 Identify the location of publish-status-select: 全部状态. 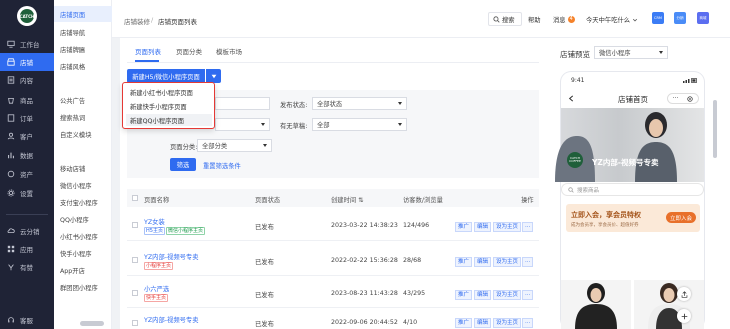
(359, 103).